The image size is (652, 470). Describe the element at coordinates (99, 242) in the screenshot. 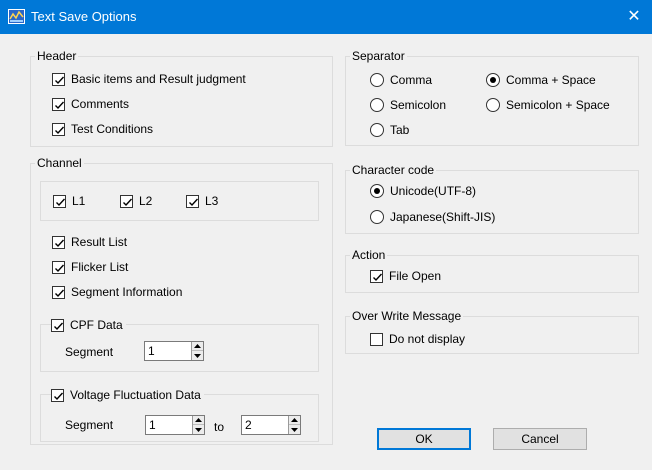

I see `result-list-label: Result List` at that location.